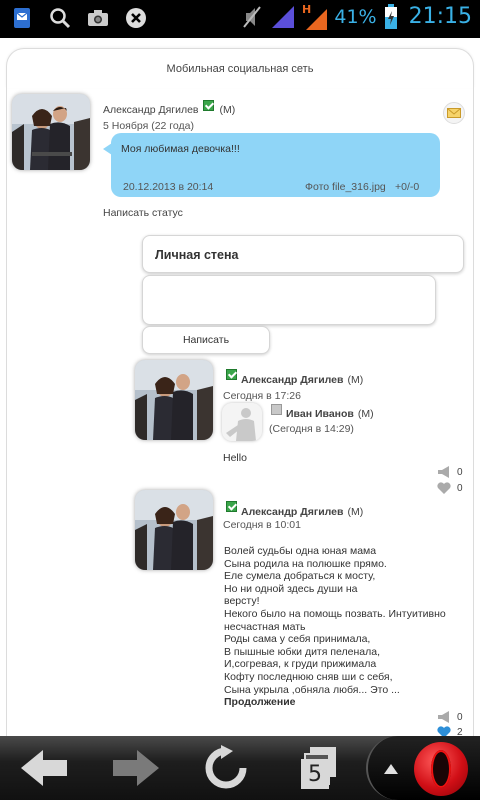 This screenshot has height=800, width=480. Describe the element at coordinates (460, 731) in the screenshot. I see `post-like-count: 2` at that location.